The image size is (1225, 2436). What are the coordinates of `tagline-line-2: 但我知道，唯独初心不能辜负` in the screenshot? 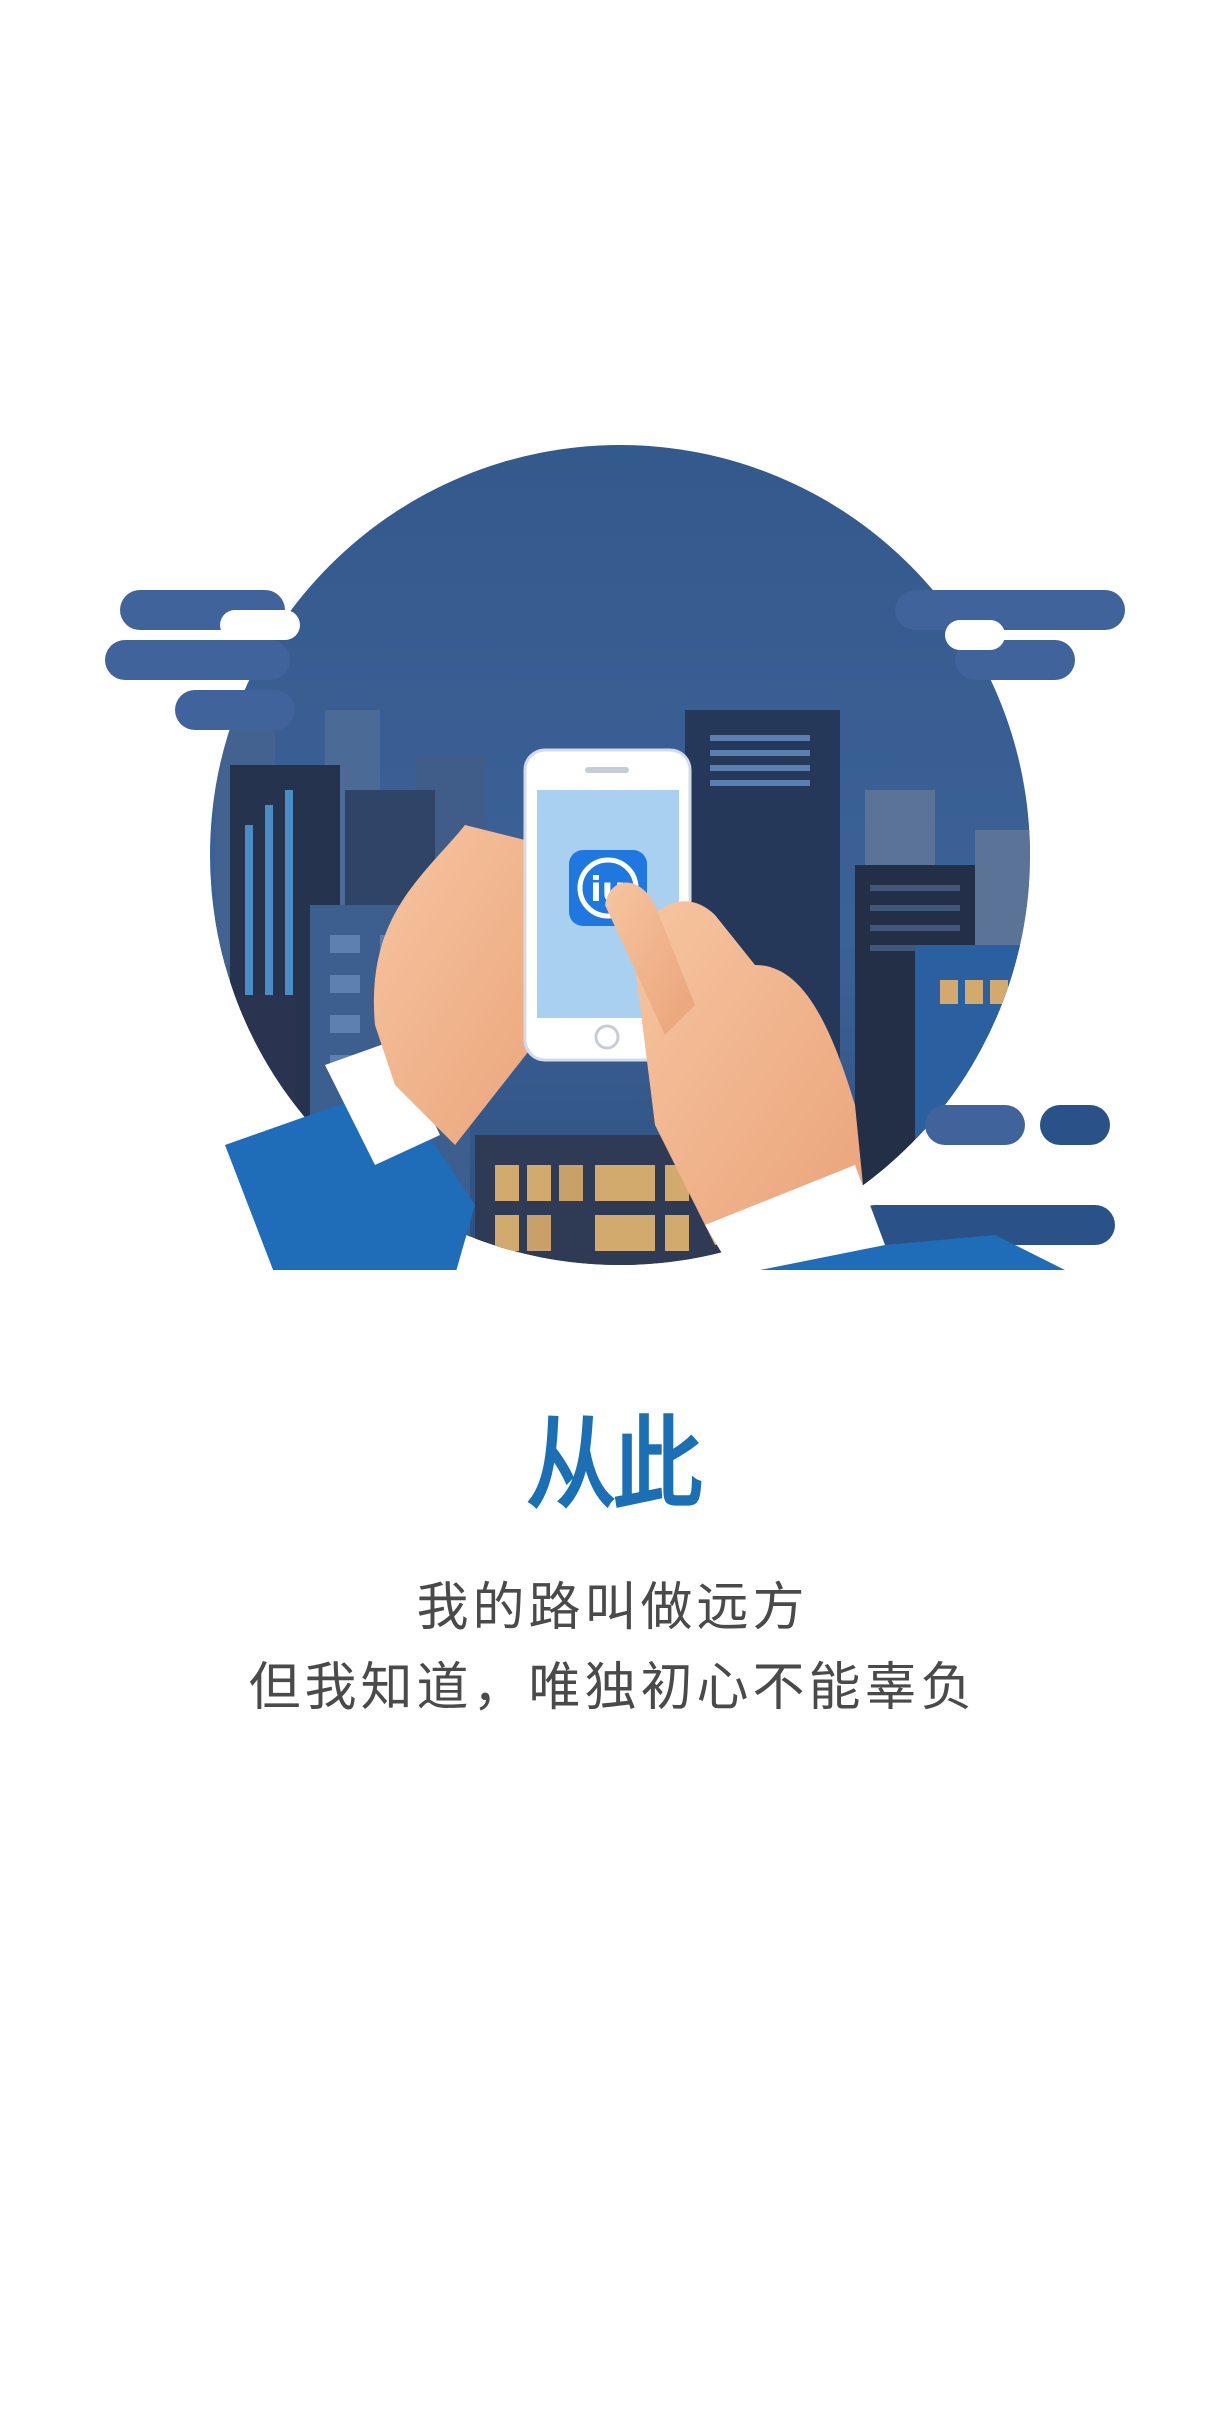 It's located at (612, 1688).